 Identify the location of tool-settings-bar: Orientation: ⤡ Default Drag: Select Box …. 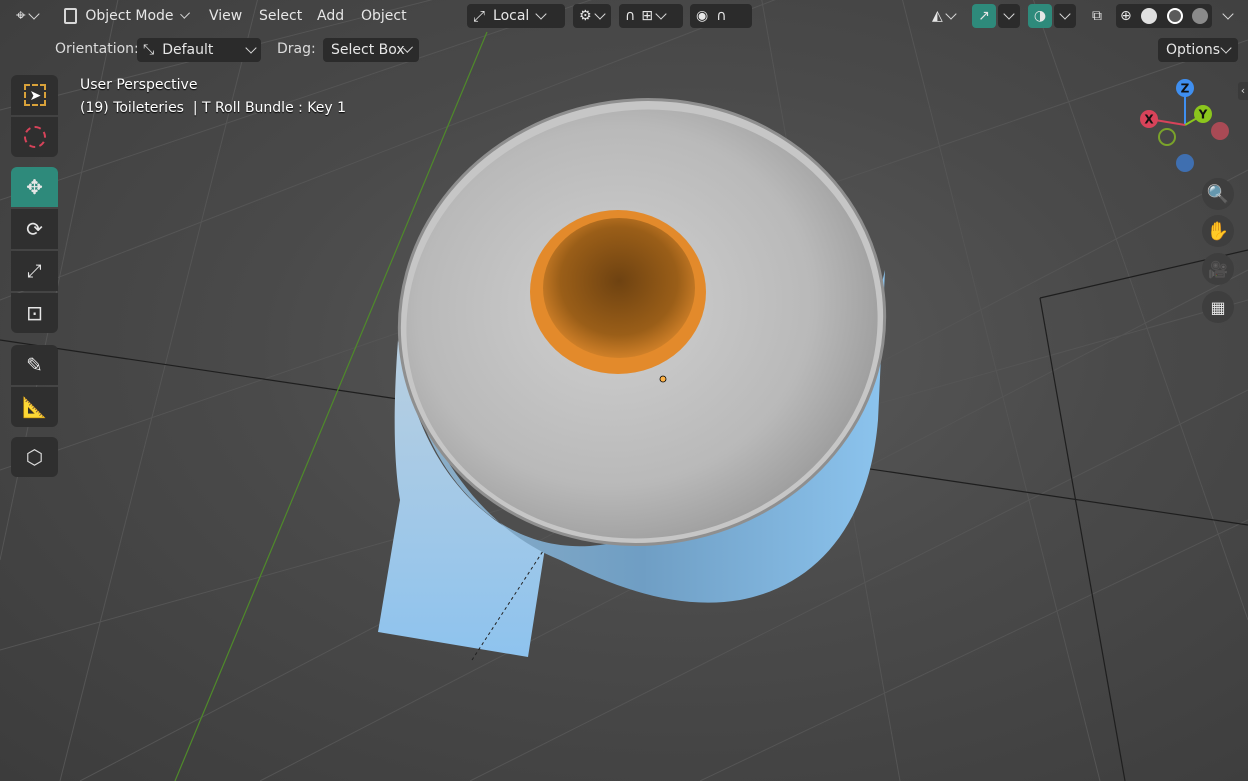
(624, 49).